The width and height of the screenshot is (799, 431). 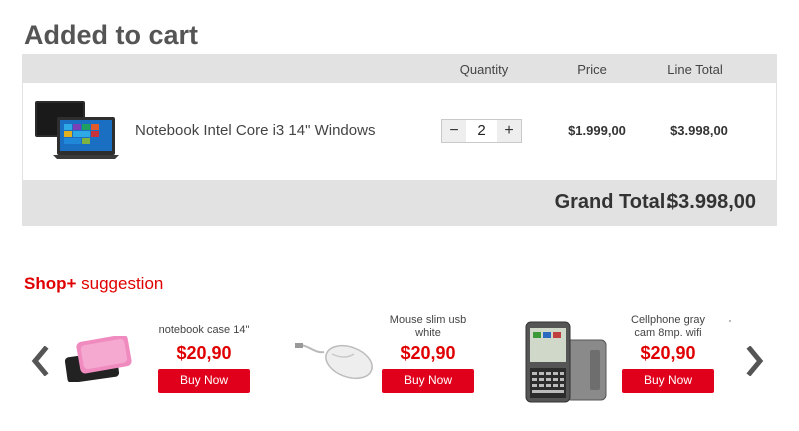 What do you see at coordinates (597, 130) in the screenshot?
I see `unit-price: $1.999,00` at bounding box center [597, 130].